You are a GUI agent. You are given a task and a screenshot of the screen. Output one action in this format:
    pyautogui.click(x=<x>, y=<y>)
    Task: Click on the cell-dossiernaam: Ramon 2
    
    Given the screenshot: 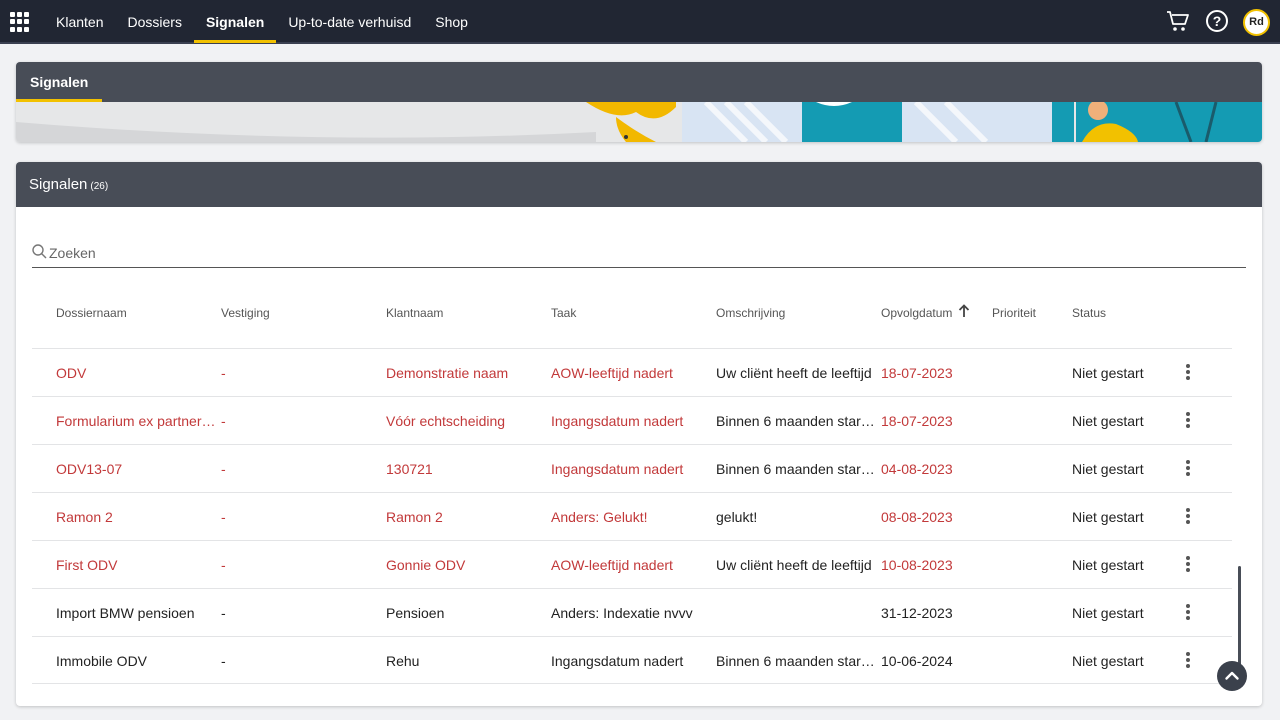 What is the action you would take?
    pyautogui.click(x=136, y=517)
    